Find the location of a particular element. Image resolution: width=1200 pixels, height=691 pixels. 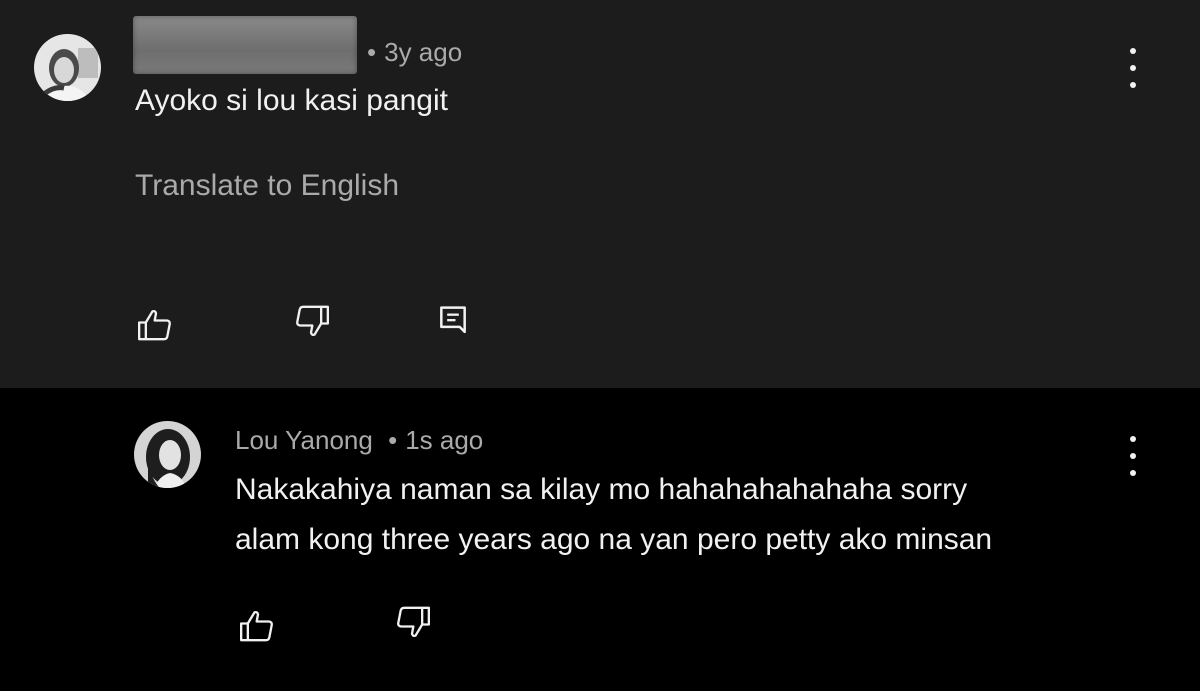

reply-timestamp: 1s ago is located at coordinates (444, 440).